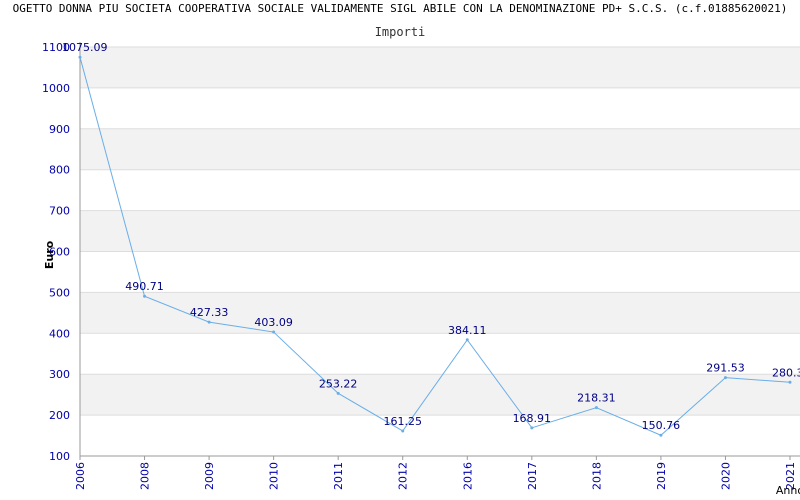 This screenshot has height=500, width=800. What do you see at coordinates (532, 418) in the screenshot?
I see `data-label: 168.91` at bounding box center [532, 418].